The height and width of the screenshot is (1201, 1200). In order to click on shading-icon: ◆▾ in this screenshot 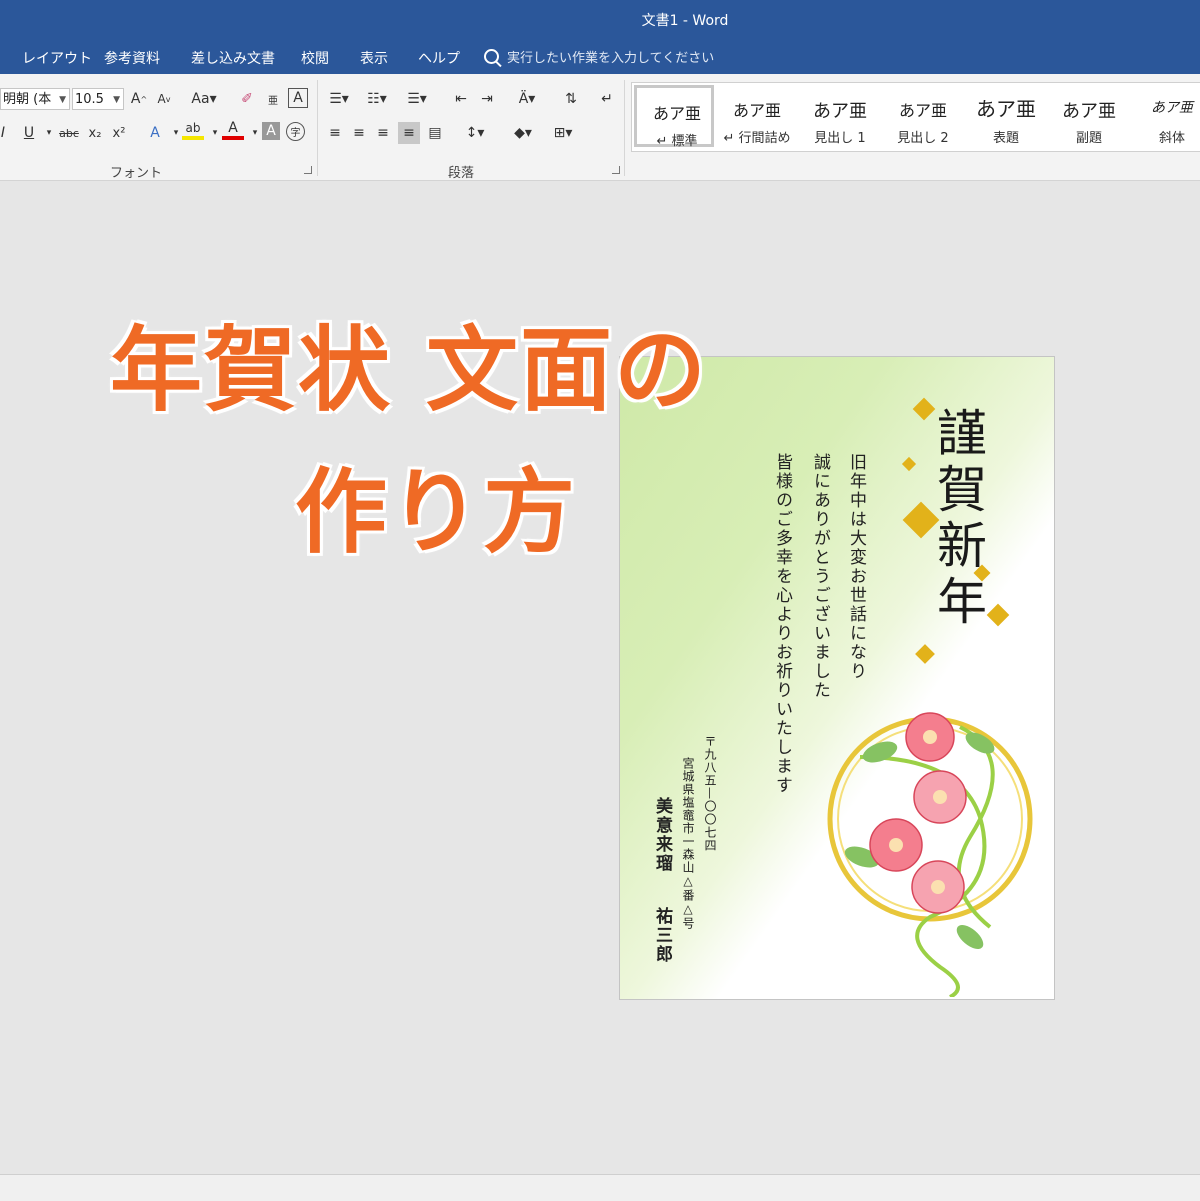, I will do `click(523, 133)`.